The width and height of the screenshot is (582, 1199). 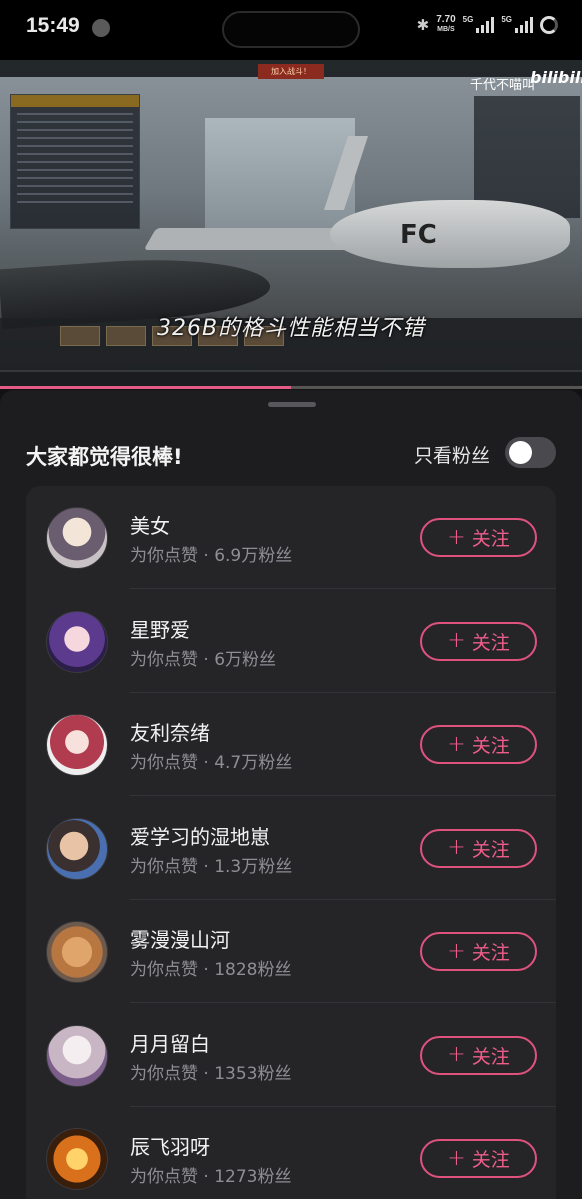 What do you see at coordinates (291, 328) in the screenshot?
I see `video-subtitle: 326B的格斗性能相当不错` at bounding box center [291, 328].